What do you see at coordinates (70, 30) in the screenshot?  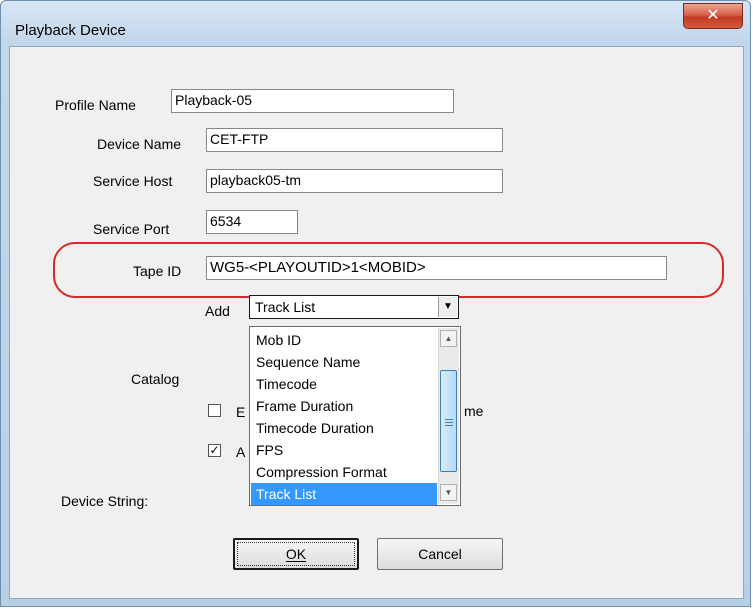 I see `dialog-title: Playback Device` at bounding box center [70, 30].